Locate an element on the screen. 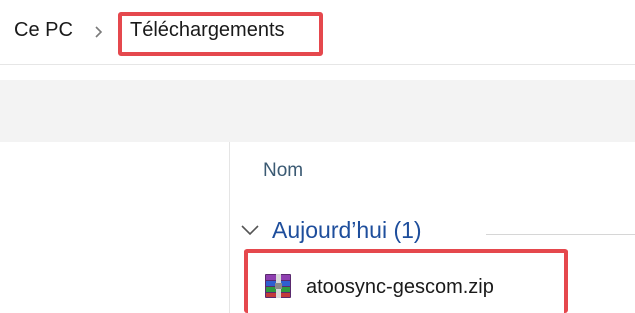 Image resolution: width=635 pixels, height=313 pixels. column-header-nom: Nom is located at coordinates (283, 171).